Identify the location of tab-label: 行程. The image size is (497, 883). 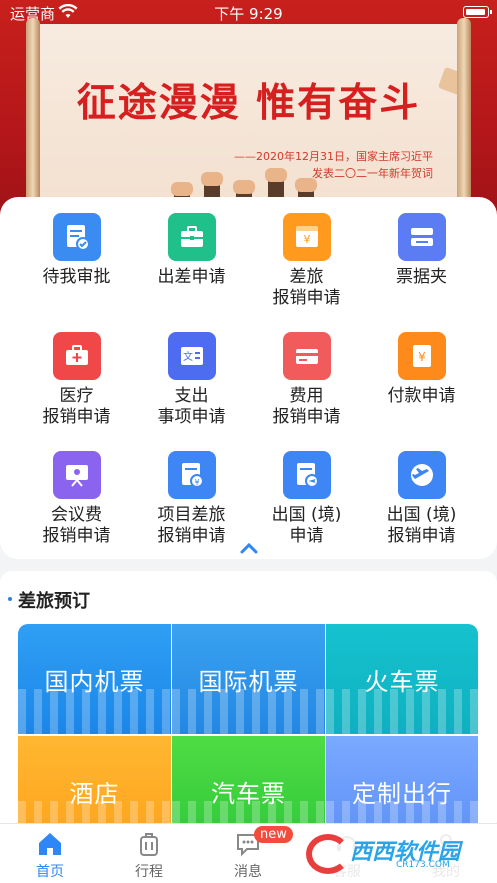
(149, 872).